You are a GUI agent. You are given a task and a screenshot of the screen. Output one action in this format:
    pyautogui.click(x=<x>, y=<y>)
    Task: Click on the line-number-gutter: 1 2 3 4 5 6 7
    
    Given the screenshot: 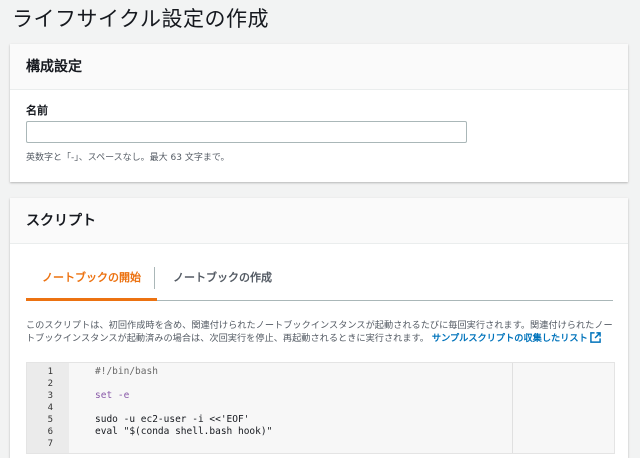 What is the action you would take?
    pyautogui.click(x=48, y=408)
    